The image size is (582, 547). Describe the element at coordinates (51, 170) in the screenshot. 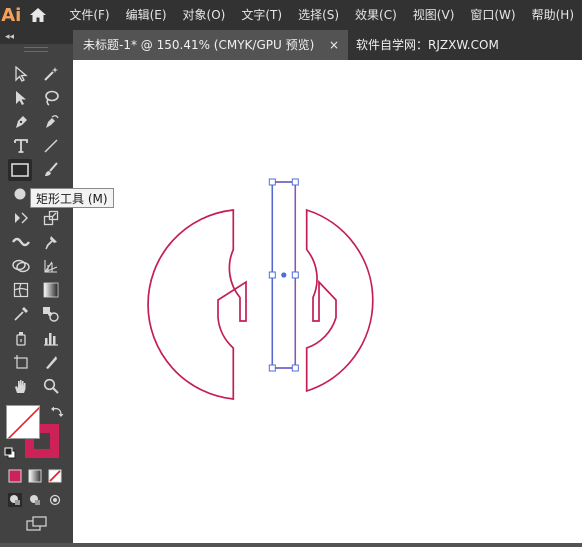

I see `paintbrush-icon` at that location.